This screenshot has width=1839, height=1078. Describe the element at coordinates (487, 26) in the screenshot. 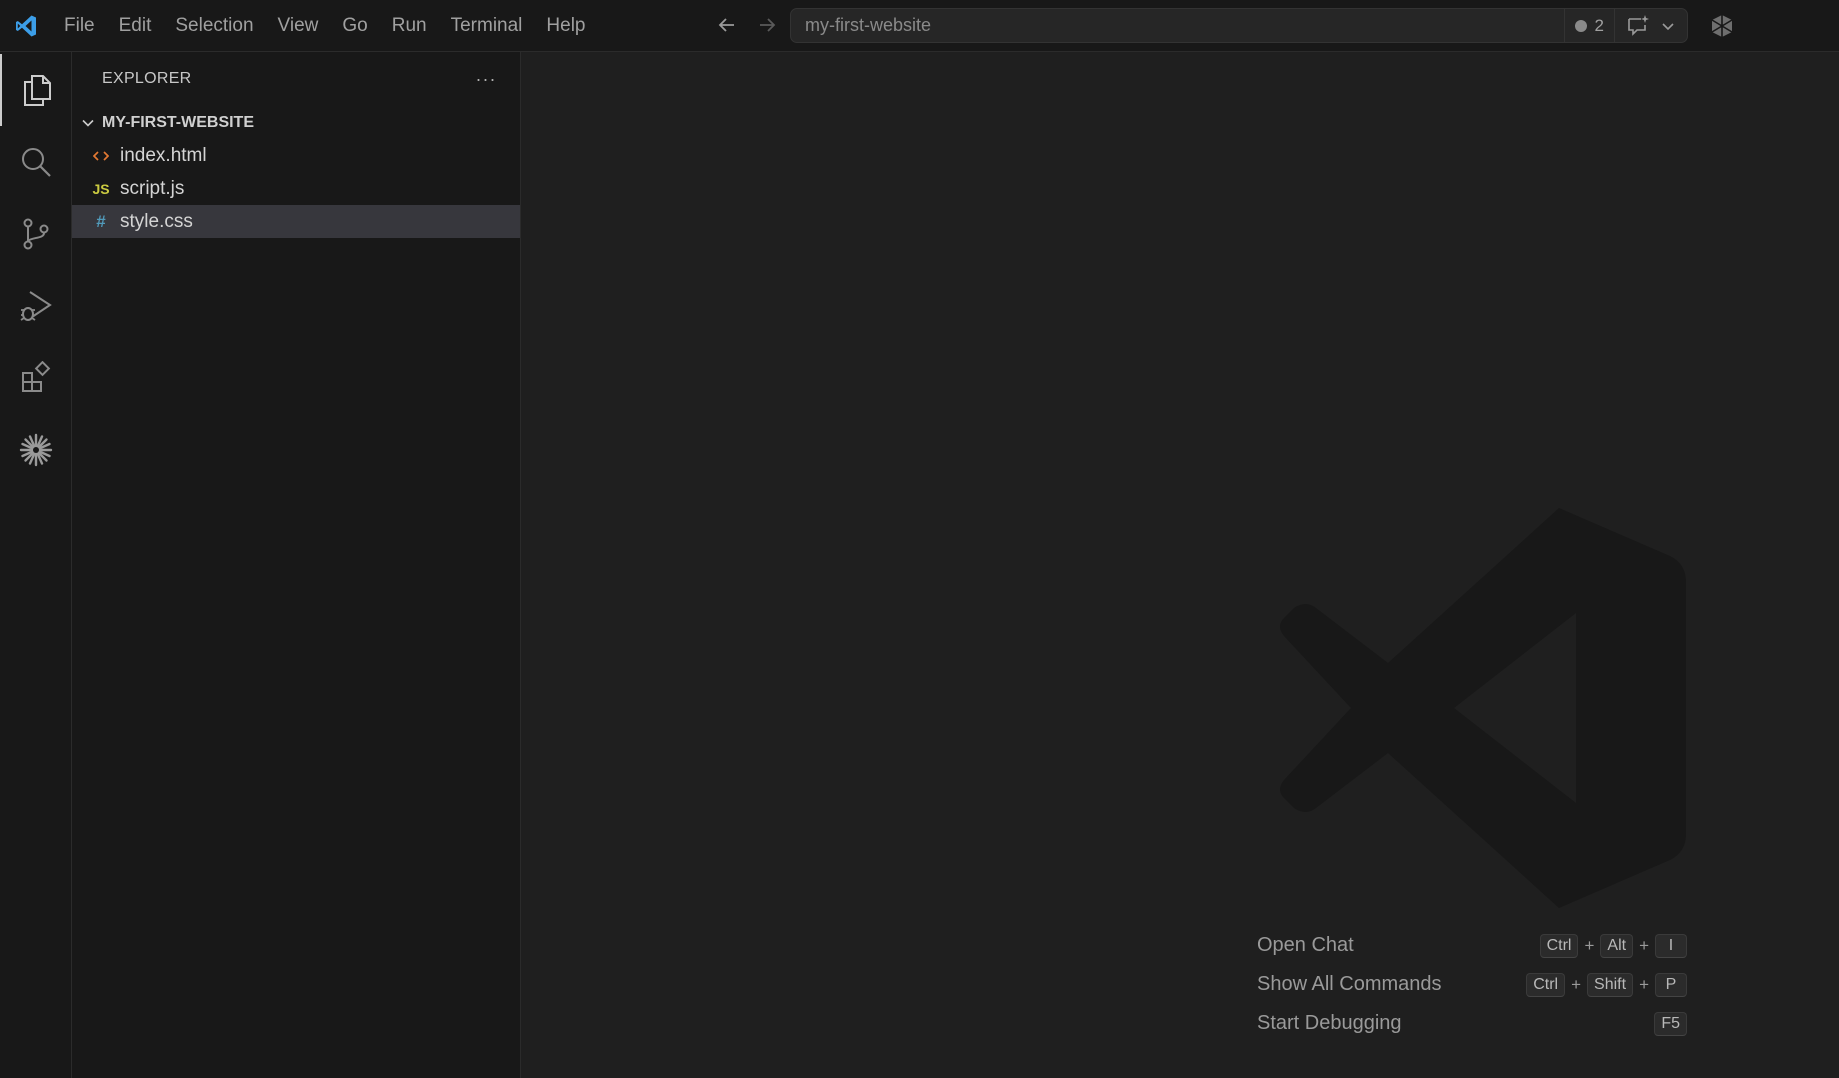

I see `menu-terminal: Terminal` at that location.